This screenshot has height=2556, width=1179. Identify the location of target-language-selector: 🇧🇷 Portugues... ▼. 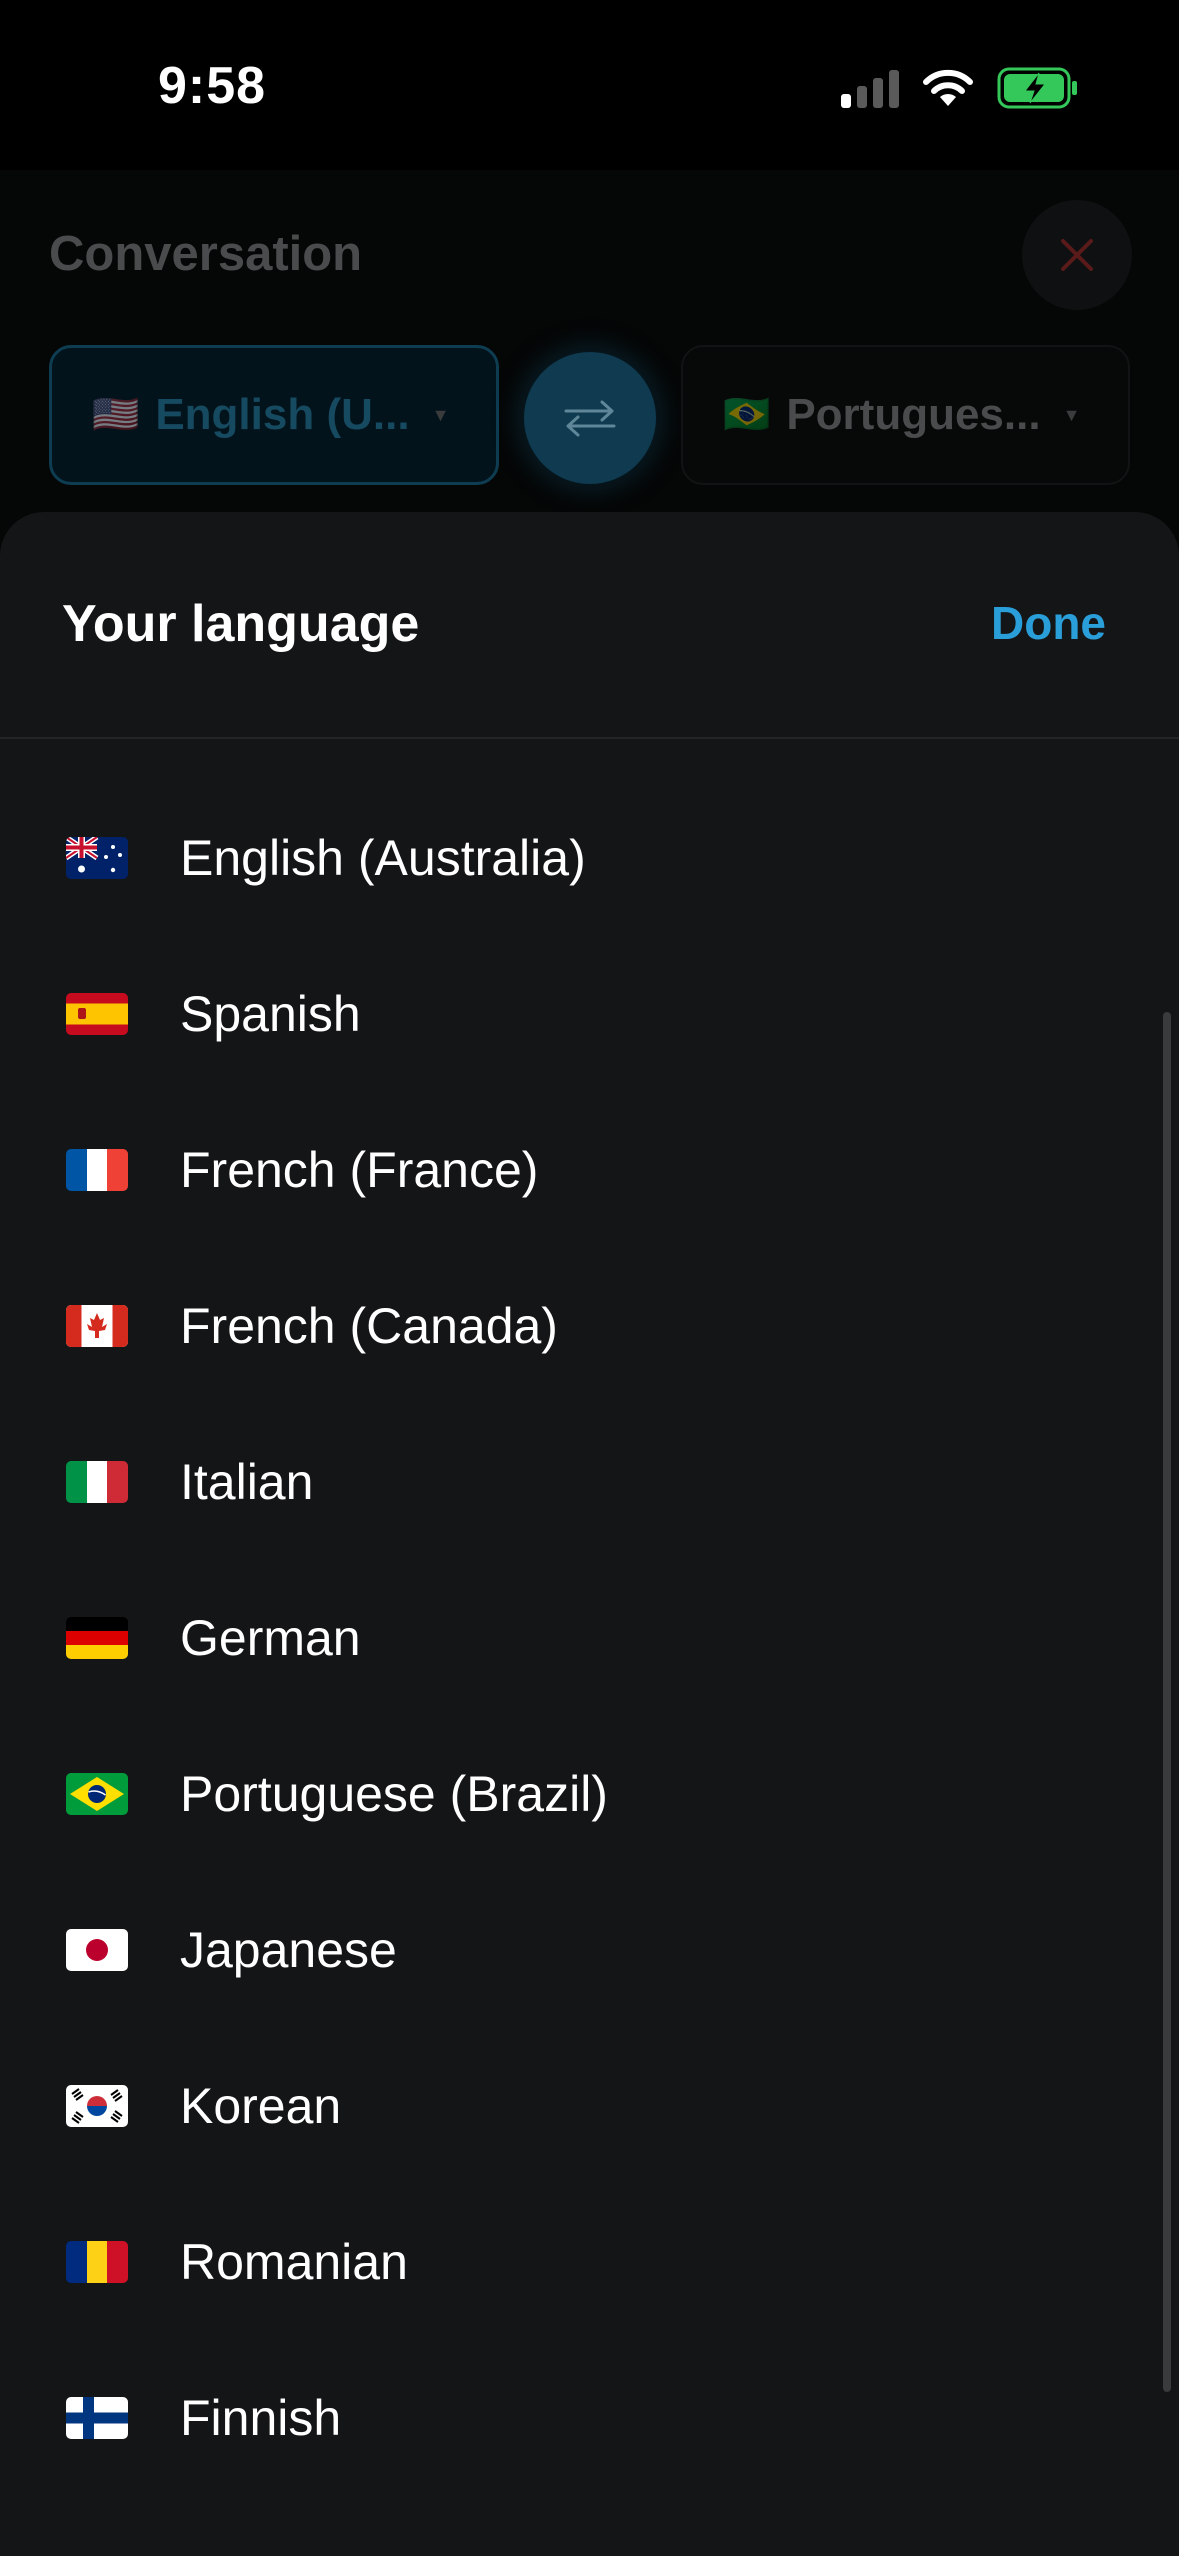
(905, 415).